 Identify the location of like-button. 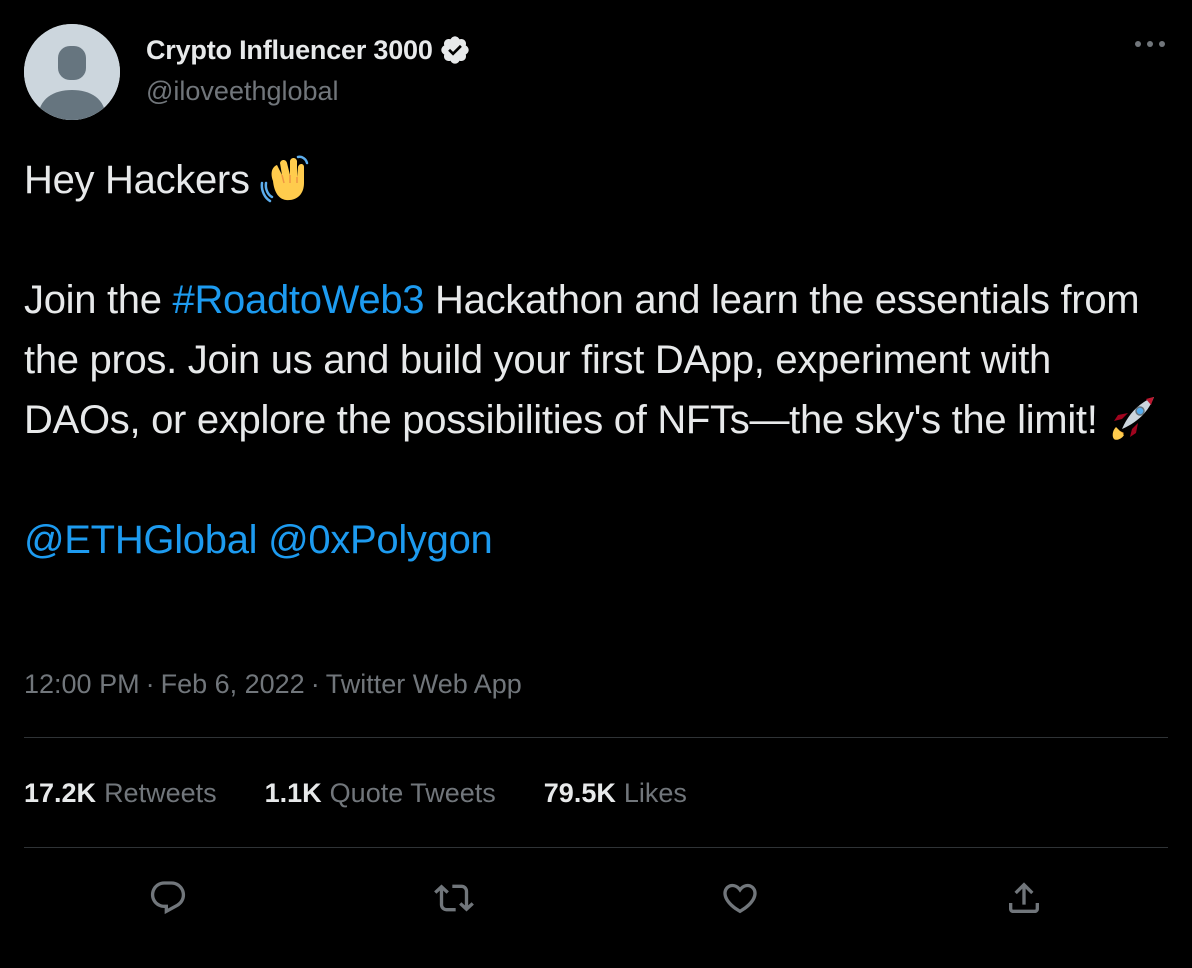
(740, 898).